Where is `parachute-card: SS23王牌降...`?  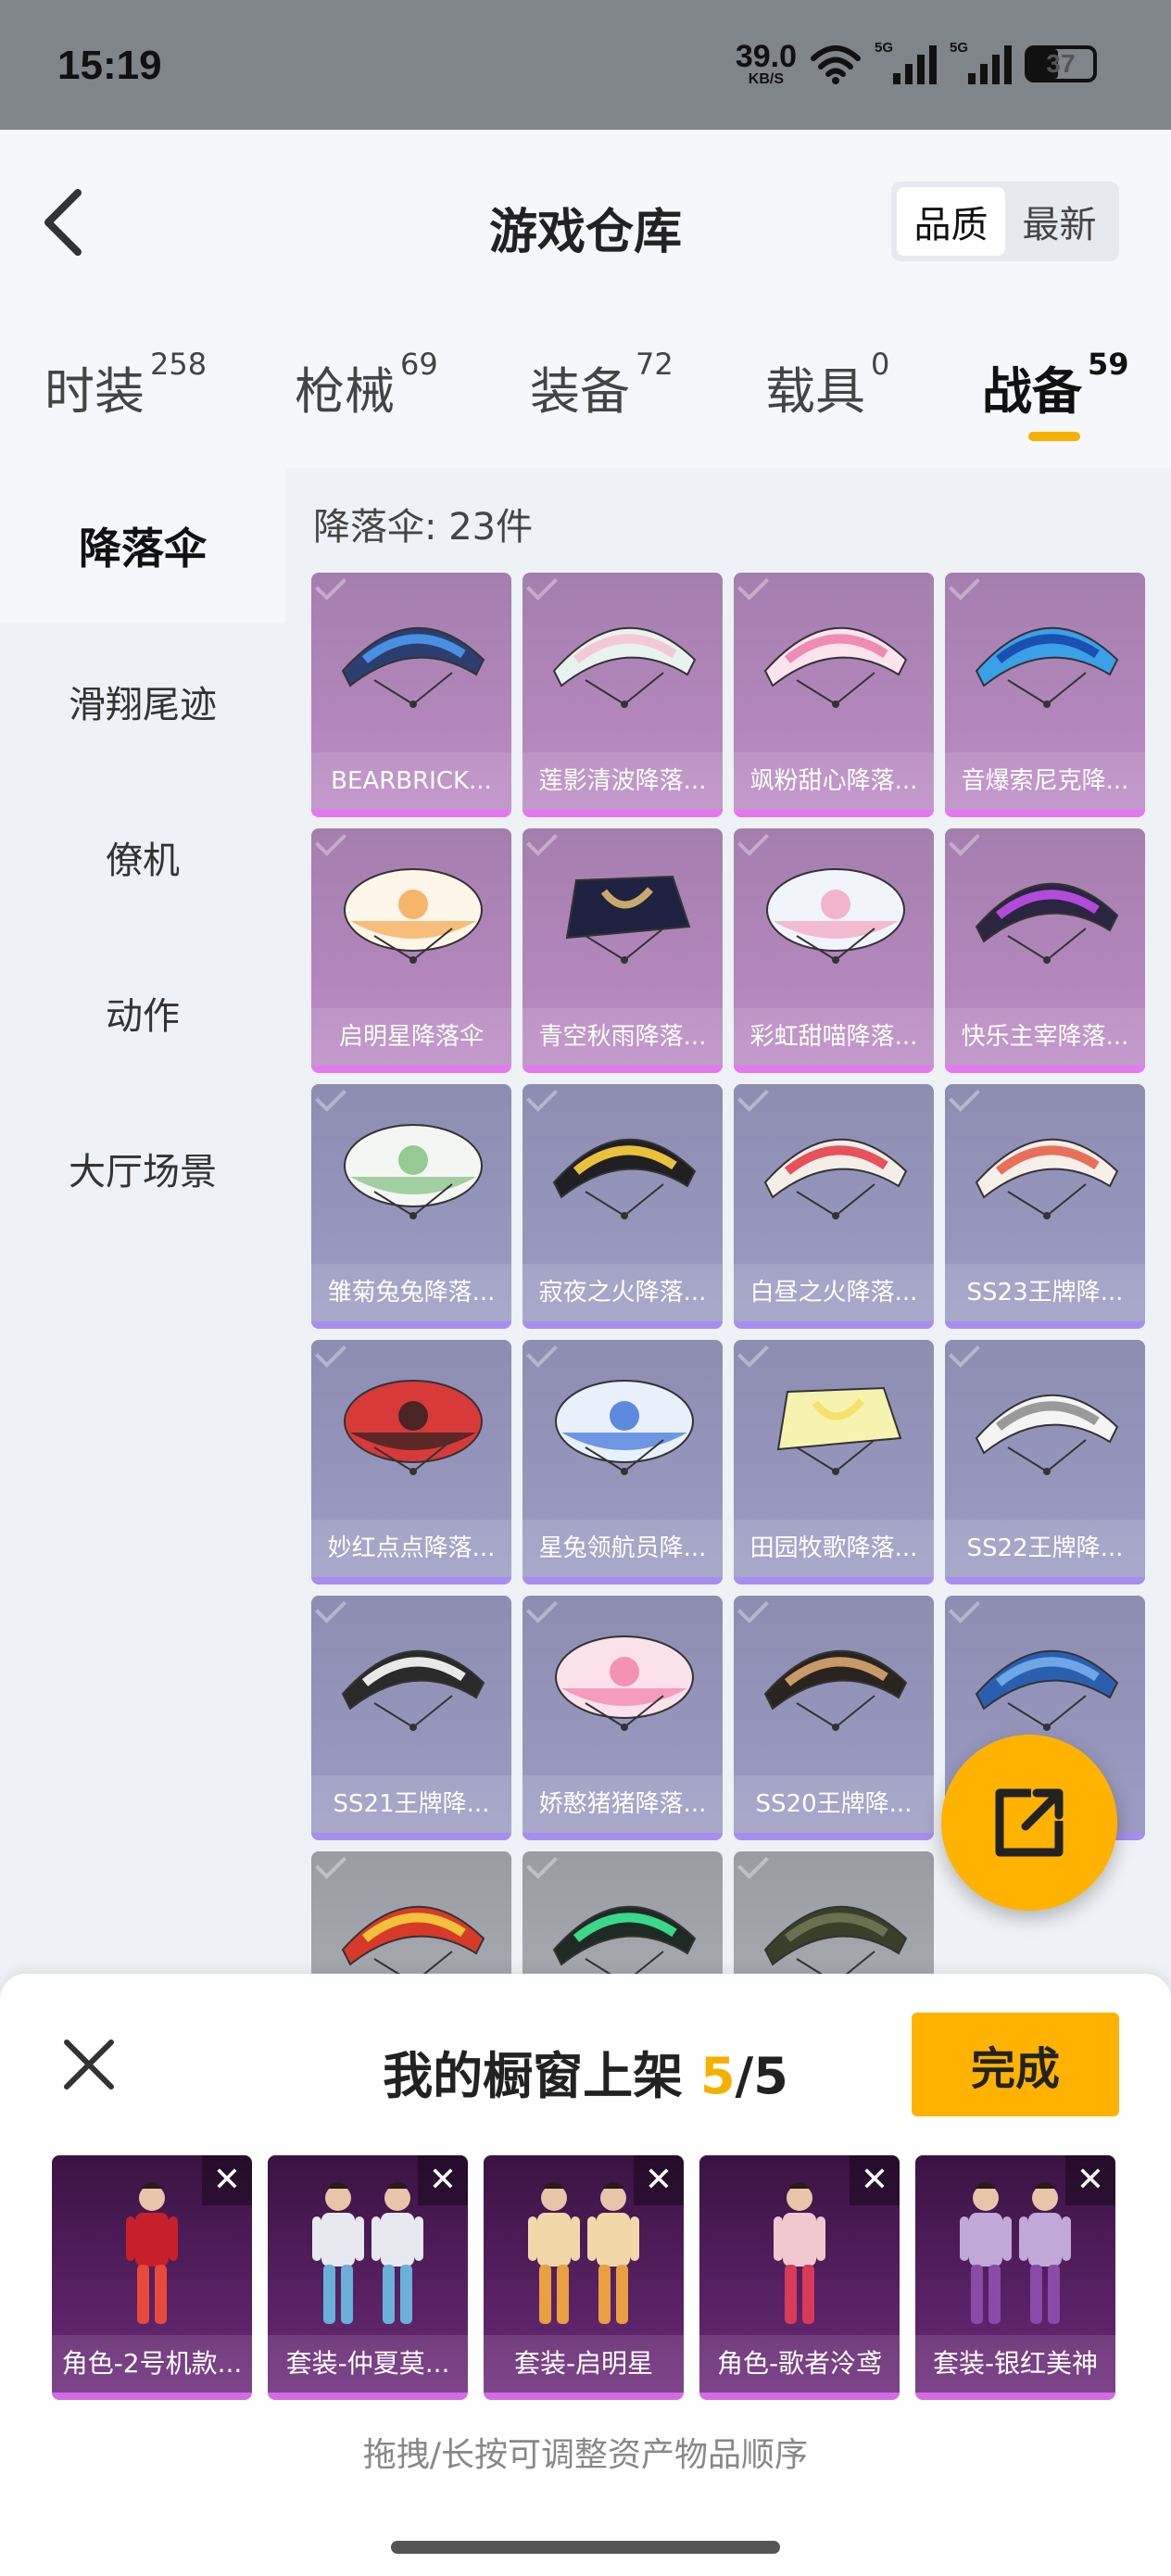
parachute-card: SS23王牌降... is located at coordinates (1045, 1206).